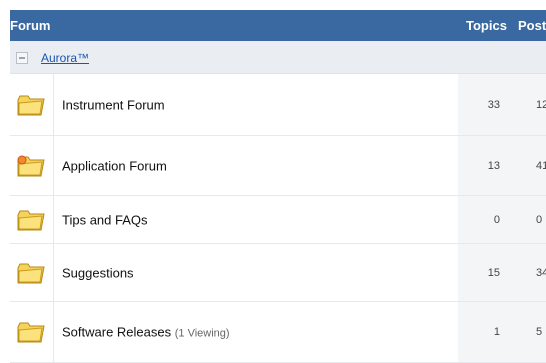 The width and height of the screenshot is (546, 363). Describe the element at coordinates (539, 219) in the screenshot. I see `posts-count: 0` at that location.